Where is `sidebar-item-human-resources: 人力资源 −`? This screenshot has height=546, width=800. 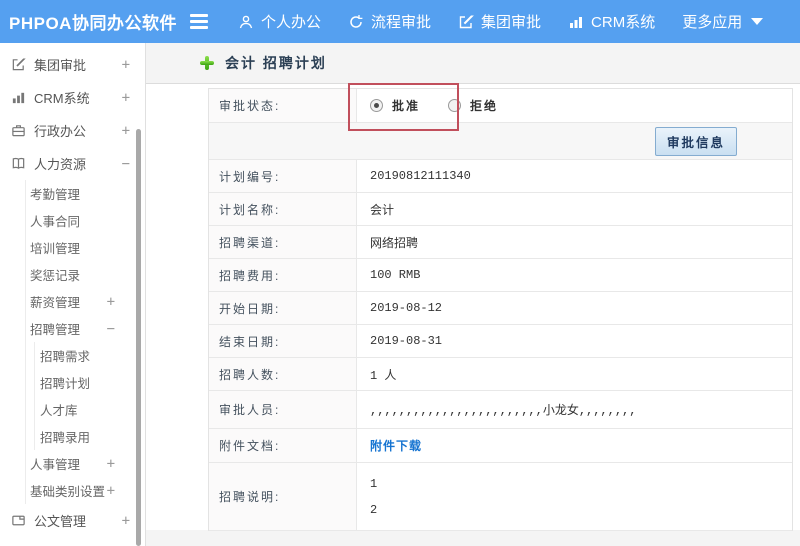 sidebar-item-human-resources: 人力资源 − is located at coordinates (72, 163).